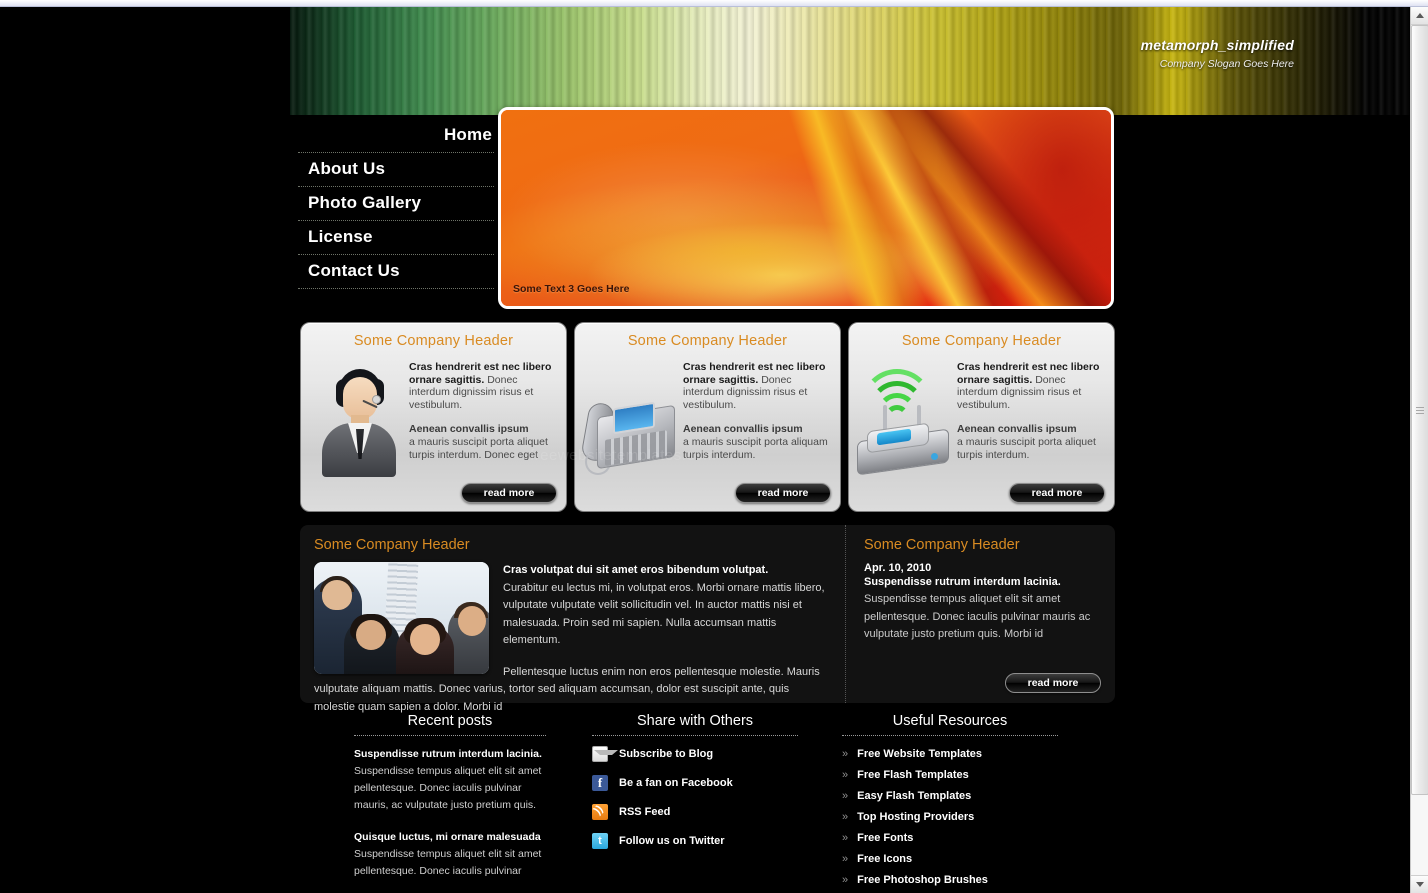  What do you see at coordinates (450, 724) in the screenshot?
I see `footer-section-title: Recent posts` at bounding box center [450, 724].